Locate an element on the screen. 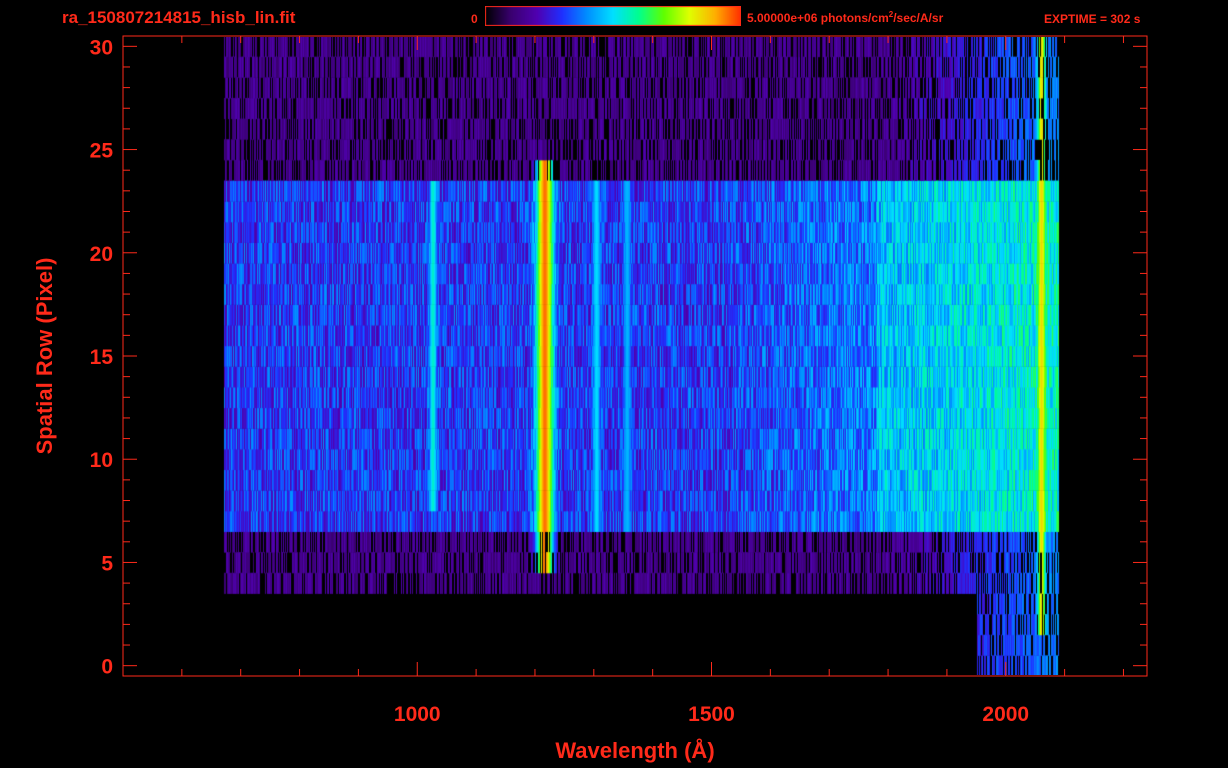 The image size is (1228, 768). x-tick-label: 1000 is located at coordinates (417, 714).